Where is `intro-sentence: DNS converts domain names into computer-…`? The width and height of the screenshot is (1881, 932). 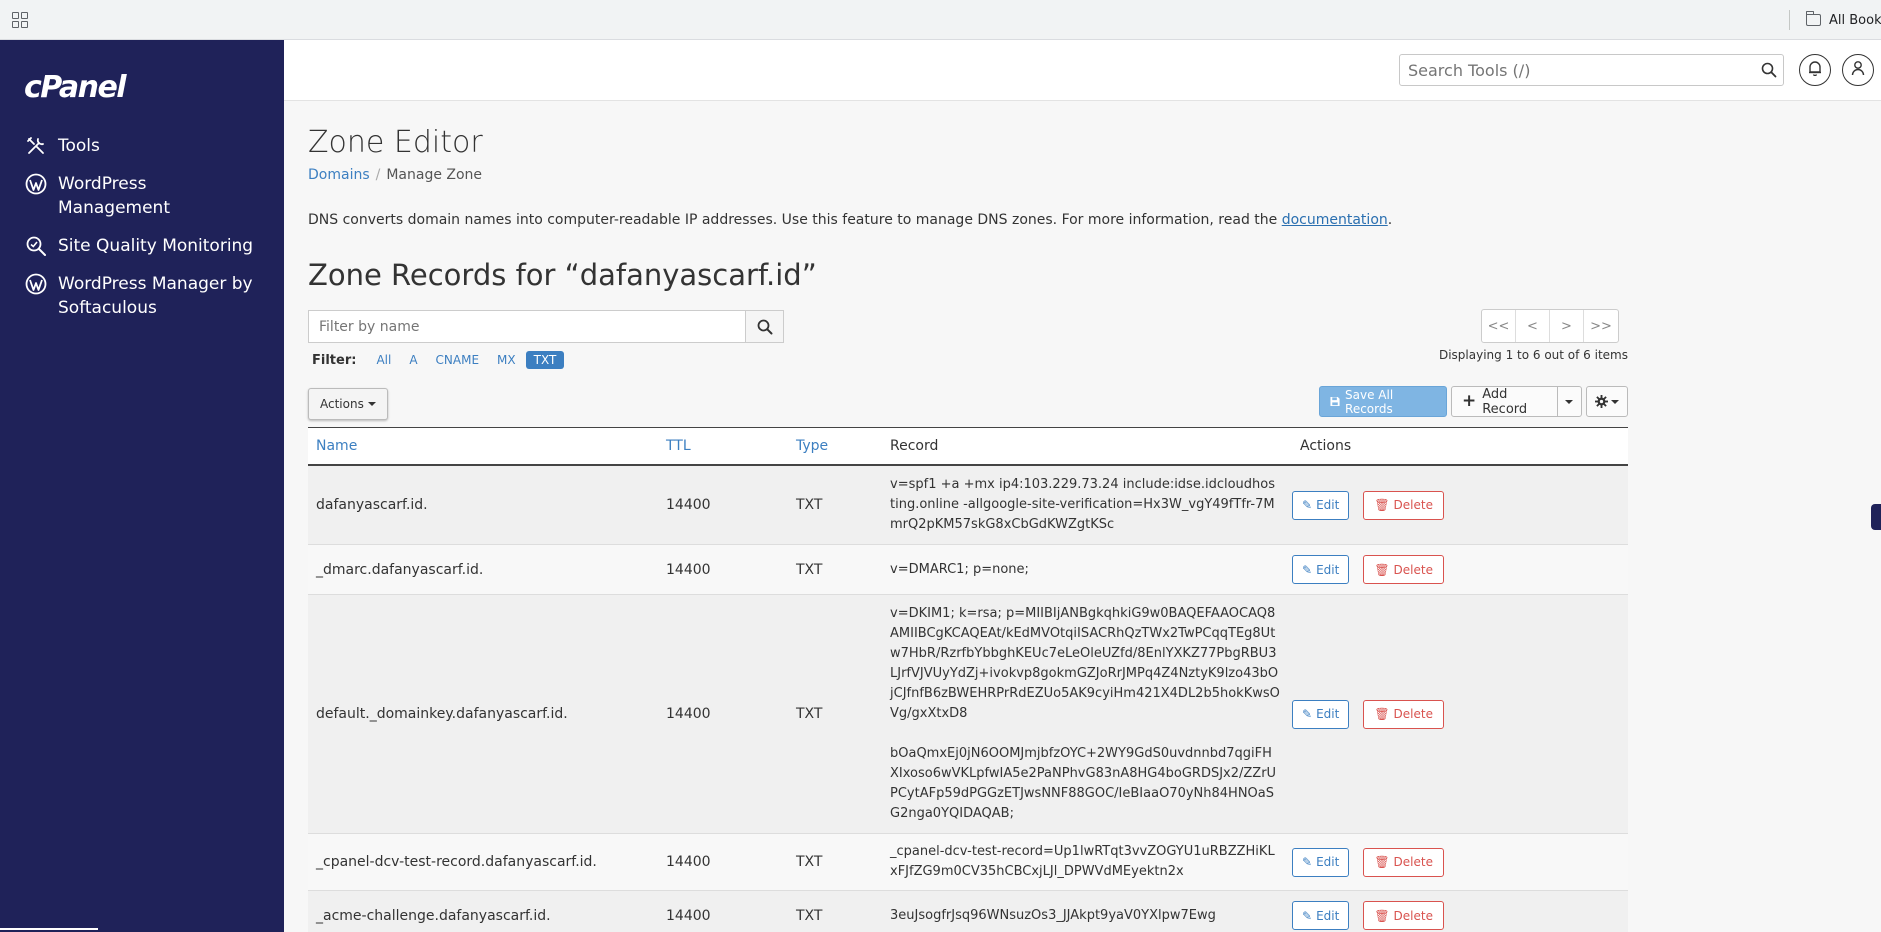
intro-sentence: DNS converts domain names into computer-… is located at coordinates (795, 220).